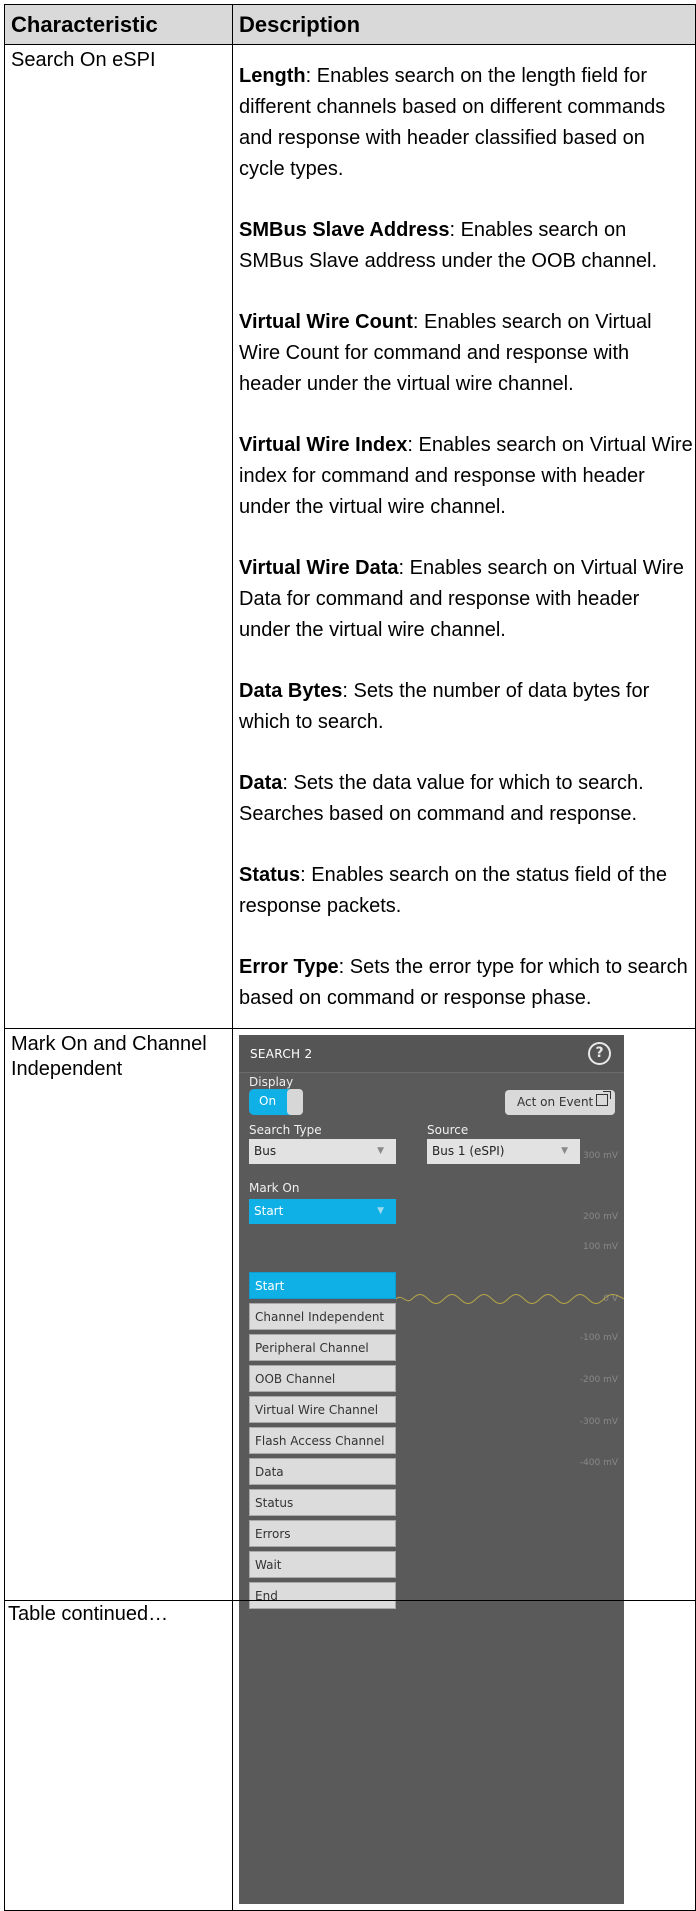  I want to click on description-term: SMBus Slave Address, so click(344, 230).